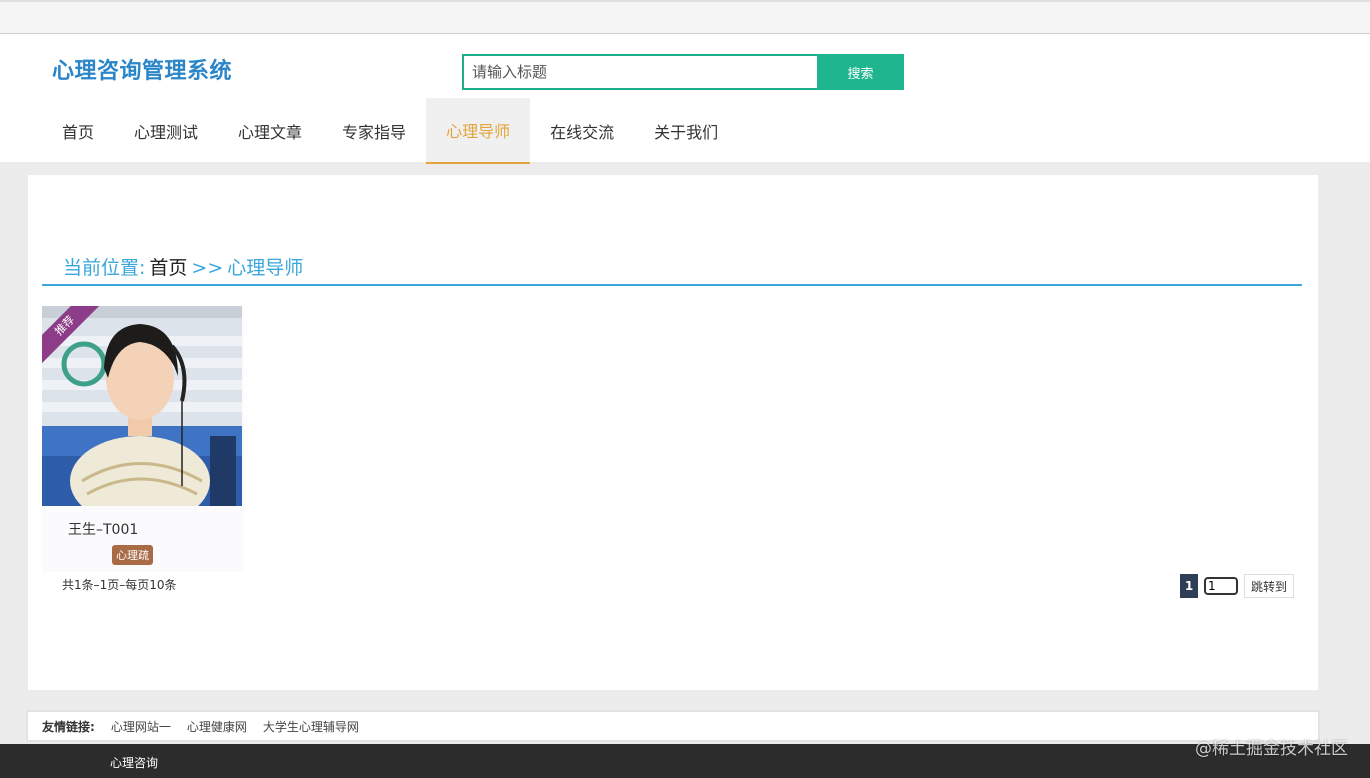 This screenshot has width=1370, height=778. I want to click on recommend-ribbon-label: 推荐, so click(72, 335).